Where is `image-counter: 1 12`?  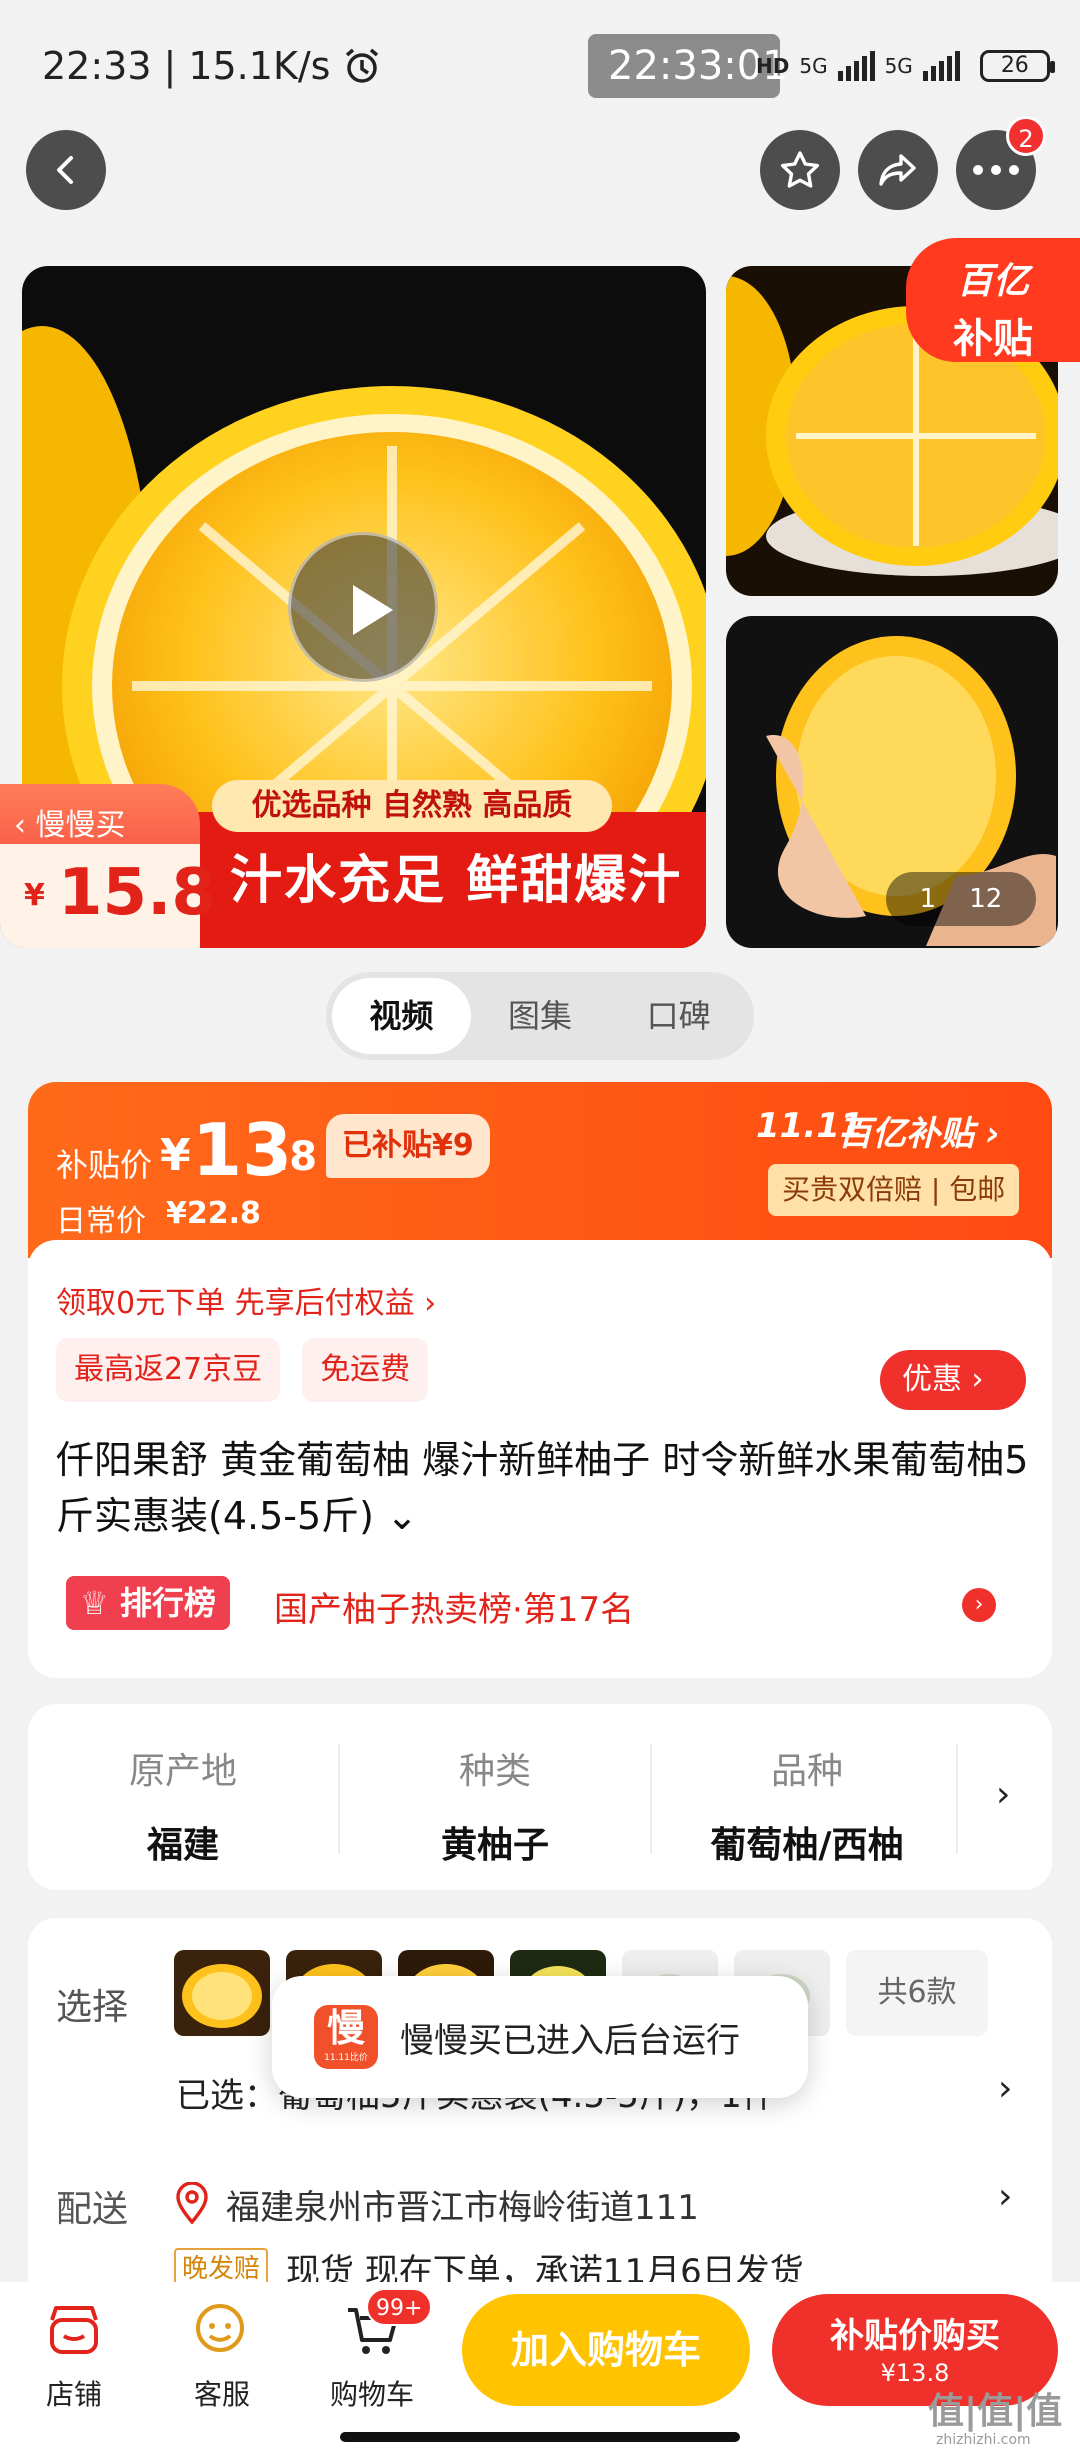
image-counter: 1 12 is located at coordinates (961, 899).